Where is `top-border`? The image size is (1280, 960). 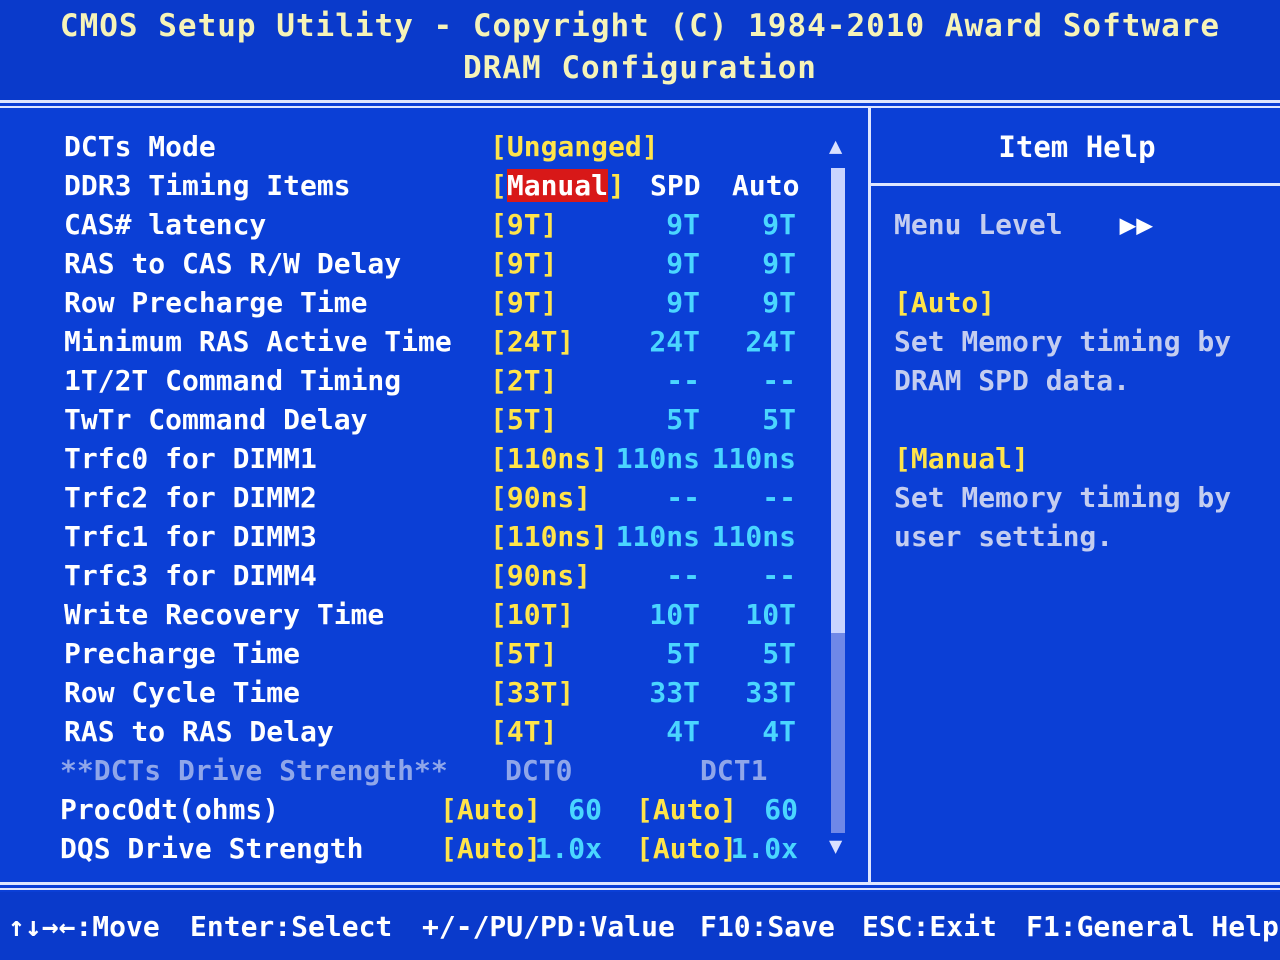
top-border is located at coordinates (640, 101).